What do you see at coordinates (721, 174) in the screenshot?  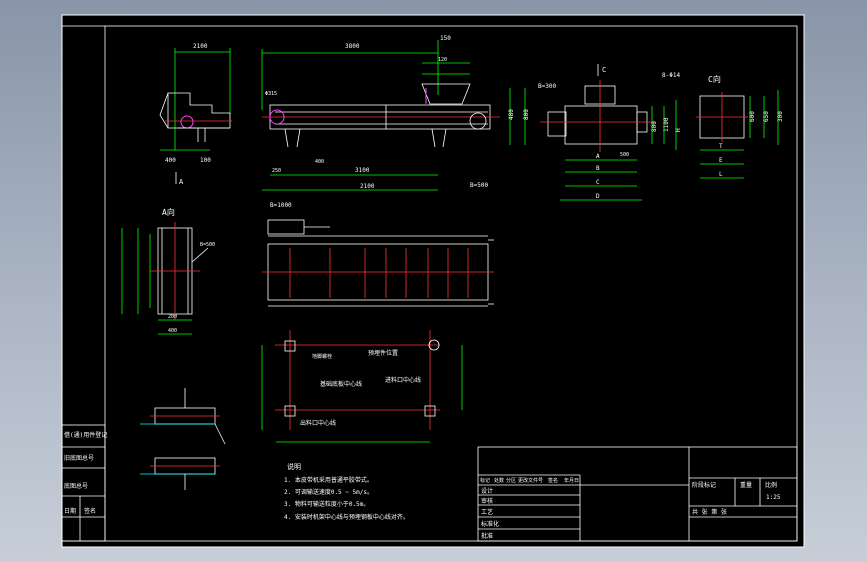 I see `dim-l: L` at bounding box center [721, 174].